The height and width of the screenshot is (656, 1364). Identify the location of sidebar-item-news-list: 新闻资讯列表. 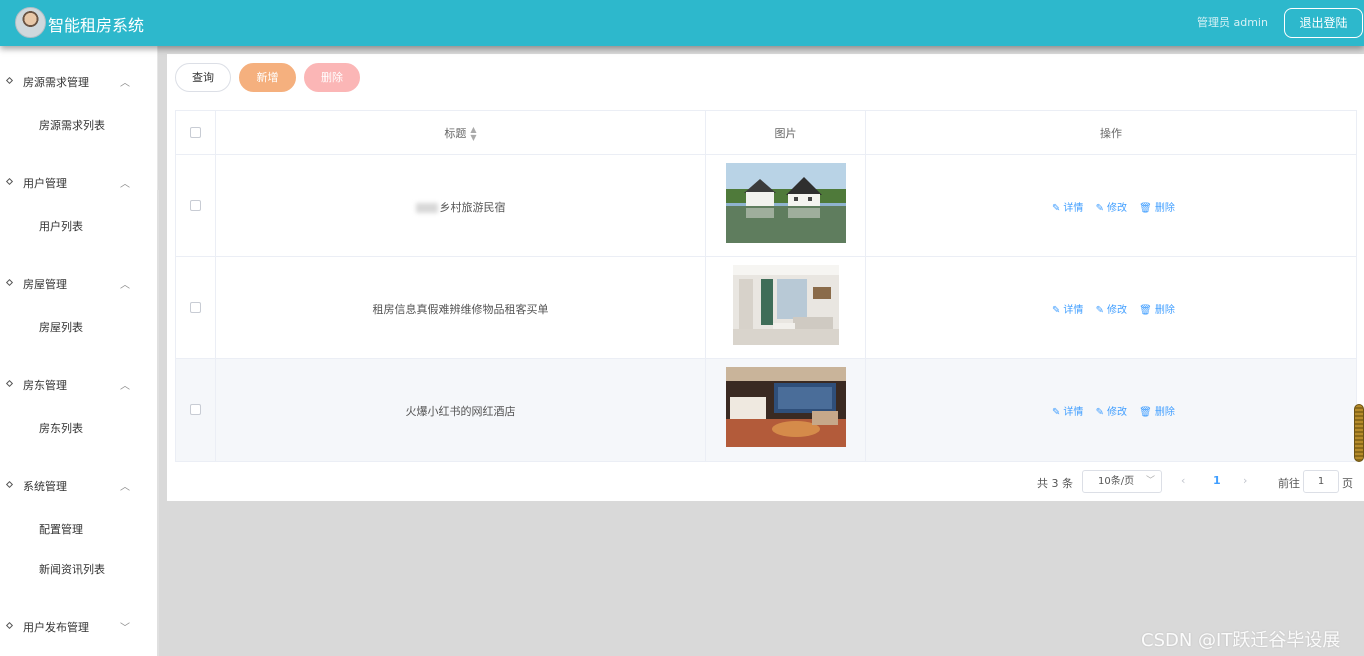
(72, 569).